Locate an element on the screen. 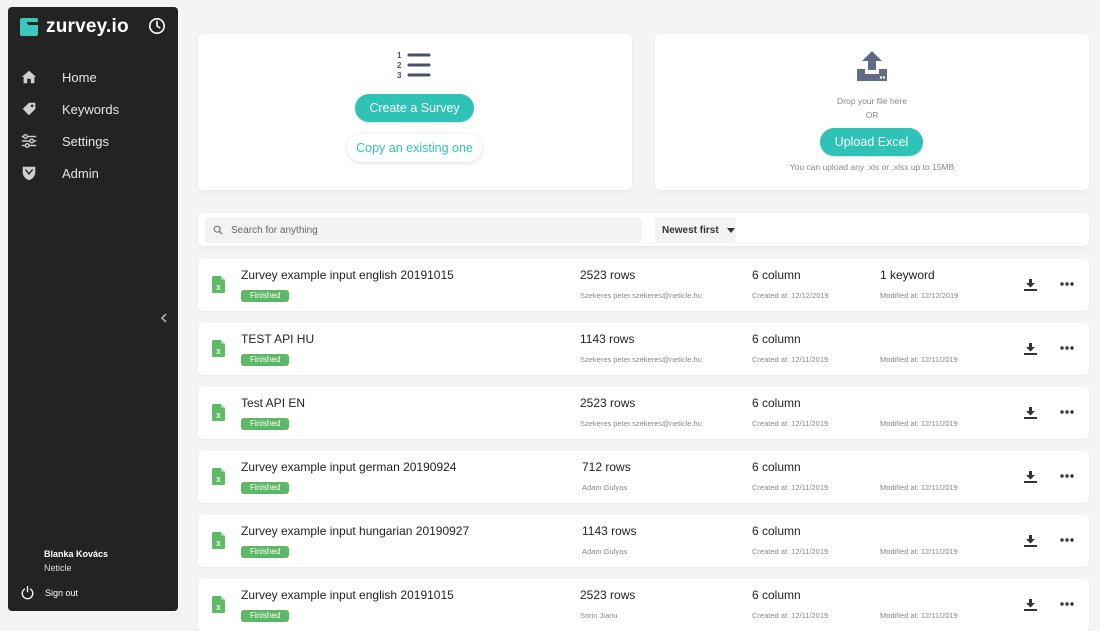 This screenshot has width=1100, height=631. app-logo: zurvey.io is located at coordinates (74, 27).